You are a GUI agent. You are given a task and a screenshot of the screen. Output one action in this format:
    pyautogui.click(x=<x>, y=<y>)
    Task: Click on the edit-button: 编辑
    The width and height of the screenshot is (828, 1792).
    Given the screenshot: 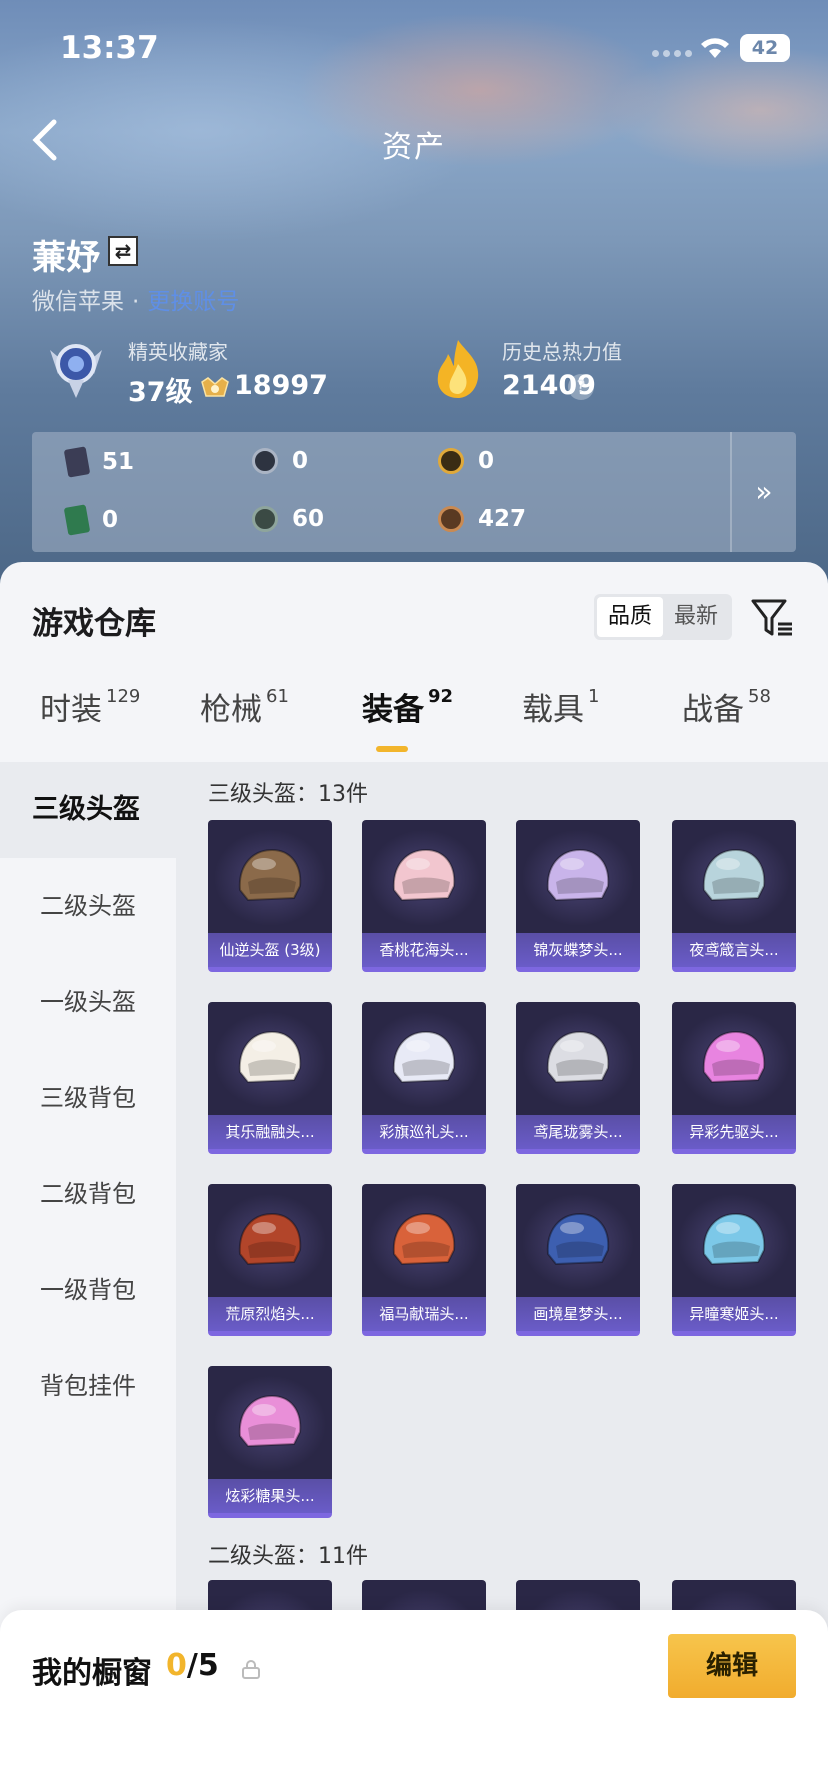 What is the action you would take?
    pyautogui.click(x=732, y=1666)
    